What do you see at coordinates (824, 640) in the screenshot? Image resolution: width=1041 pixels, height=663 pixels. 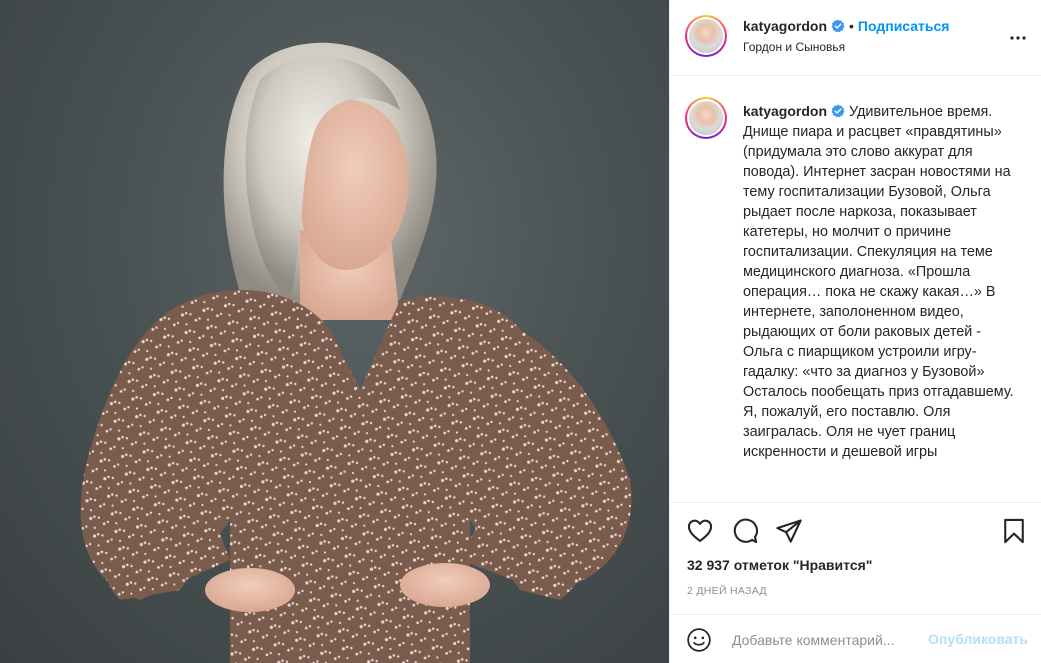 I see `comment-input` at bounding box center [824, 640].